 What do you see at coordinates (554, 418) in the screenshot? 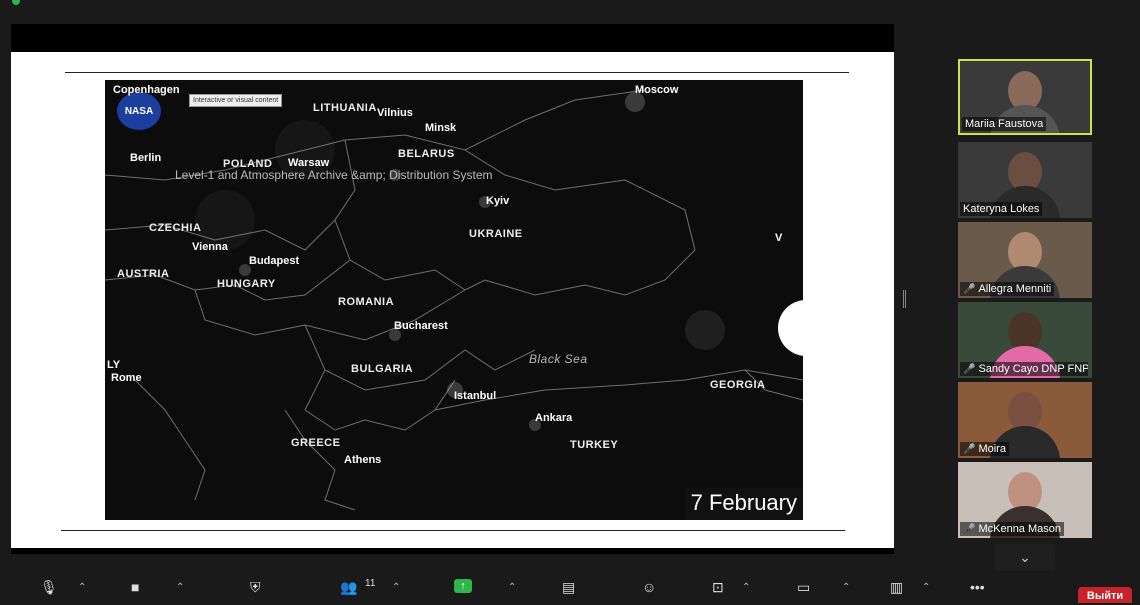
I see `city-label: Ankara` at bounding box center [554, 418].